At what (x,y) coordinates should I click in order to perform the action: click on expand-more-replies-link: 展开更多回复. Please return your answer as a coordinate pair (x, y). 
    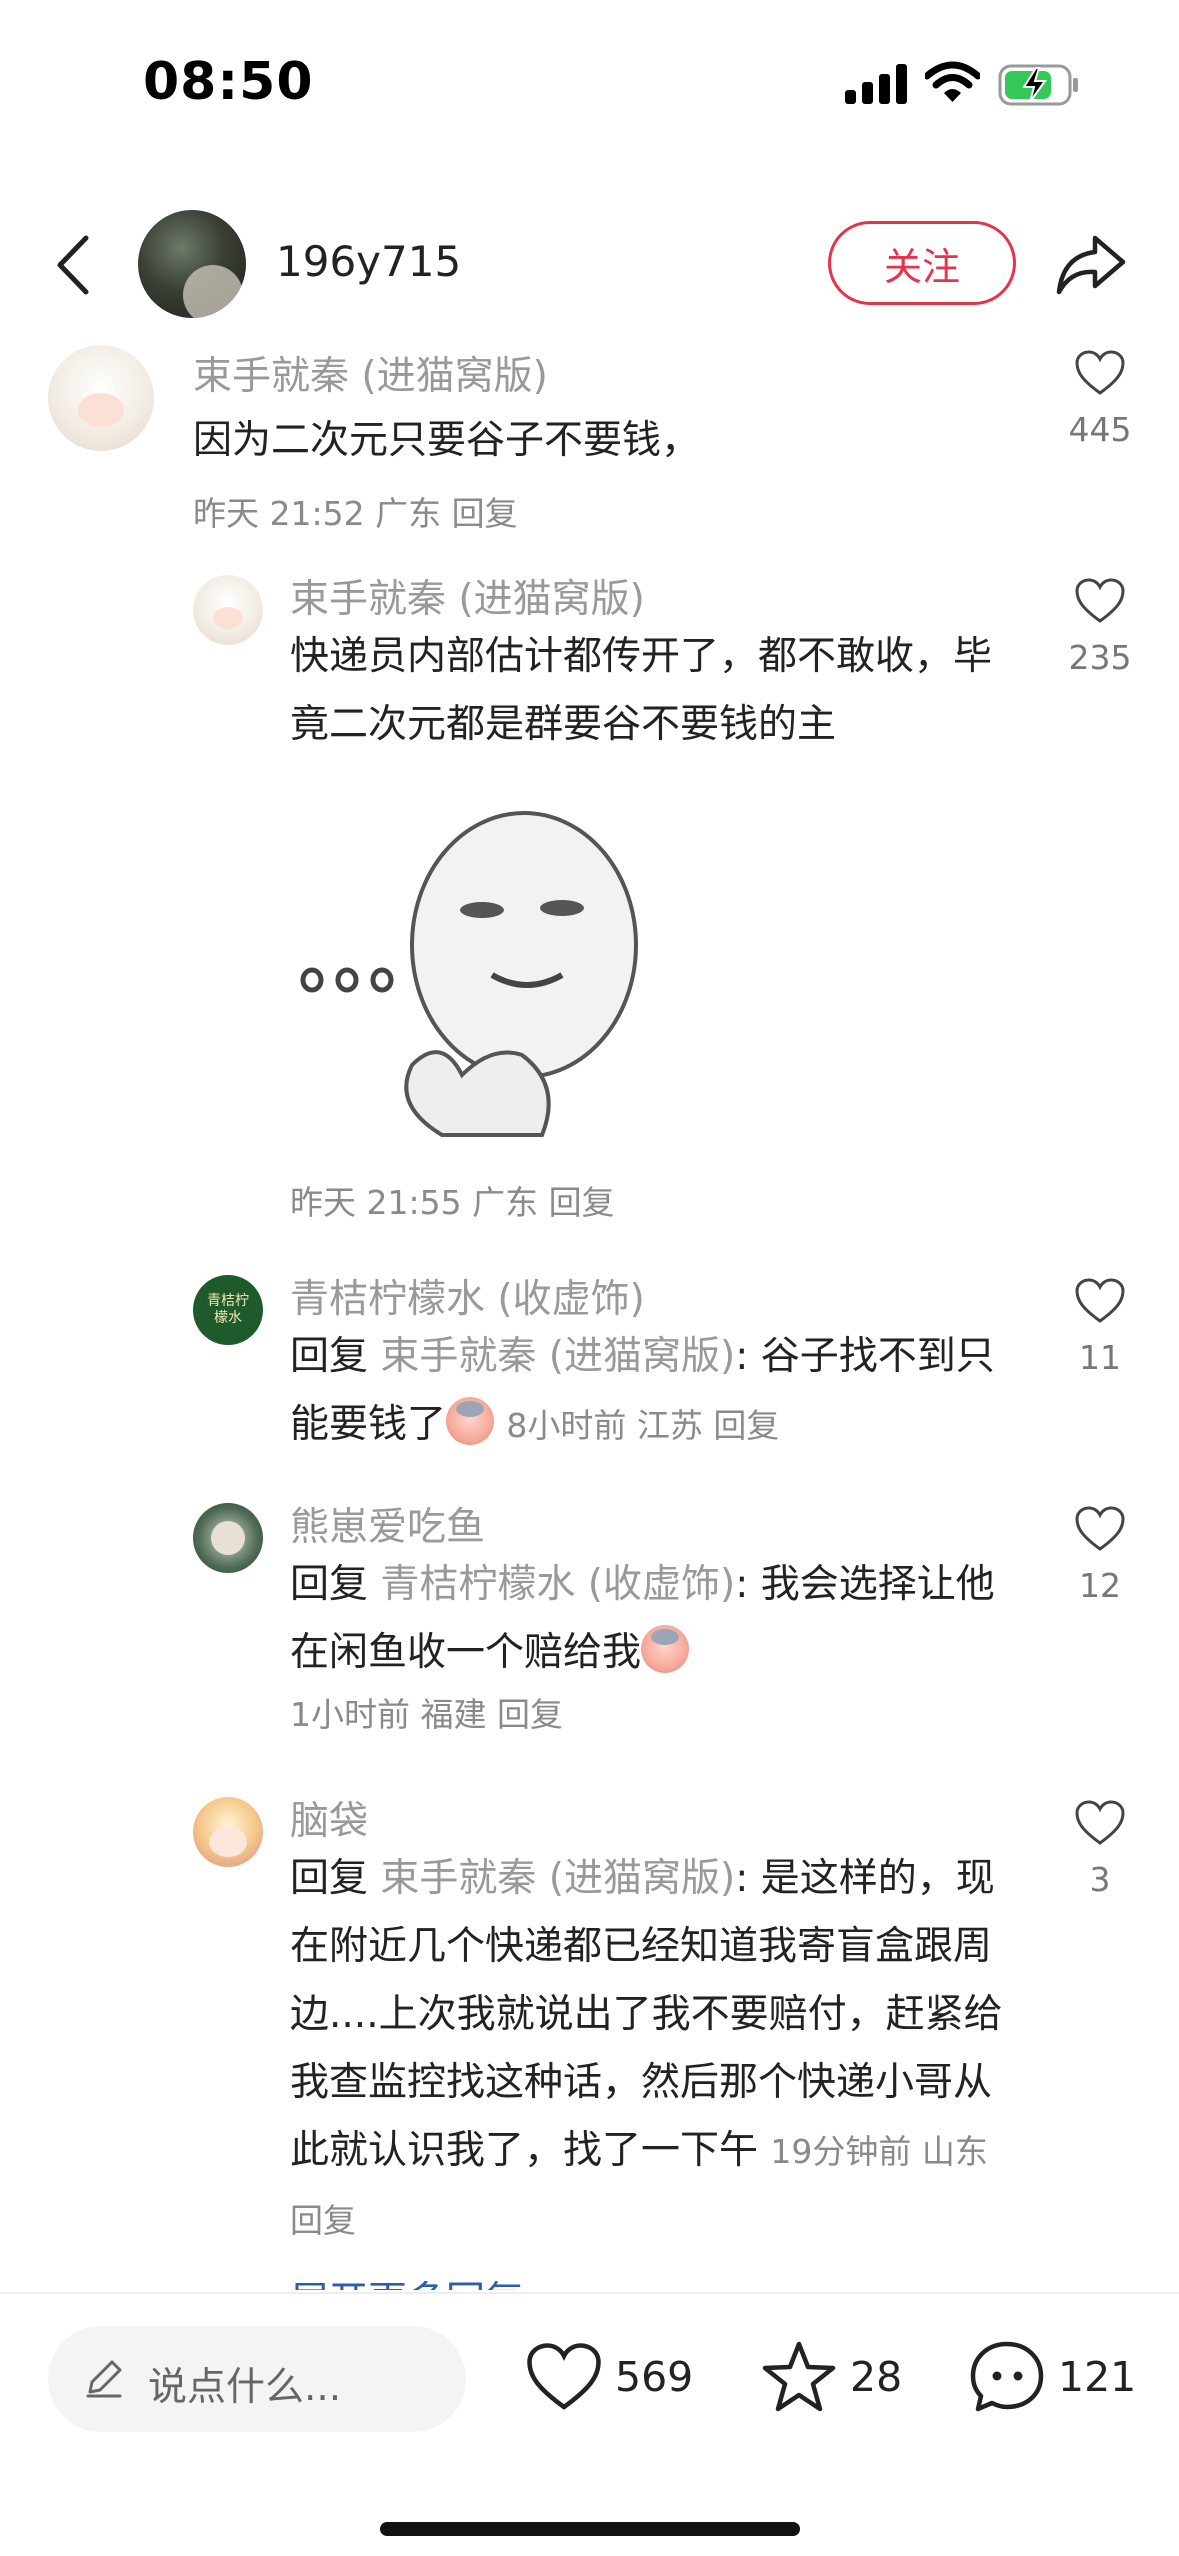
    Looking at the image, I should click on (407, 2280).